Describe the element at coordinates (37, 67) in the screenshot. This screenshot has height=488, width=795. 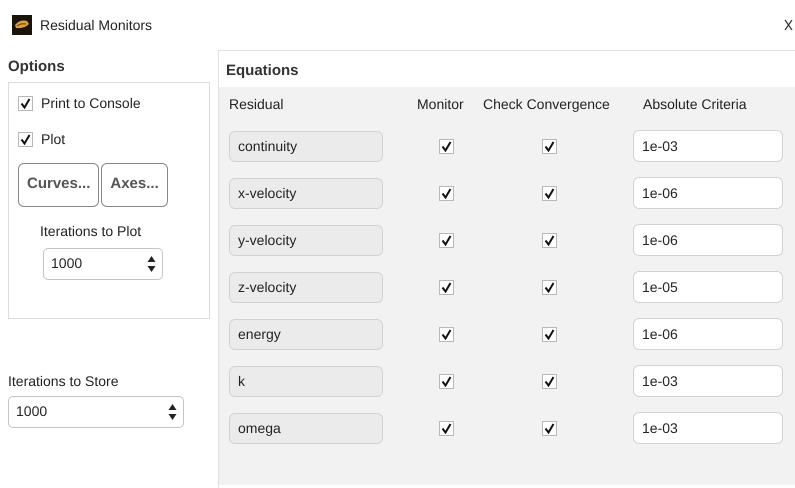
I see `section-title: Options` at that location.